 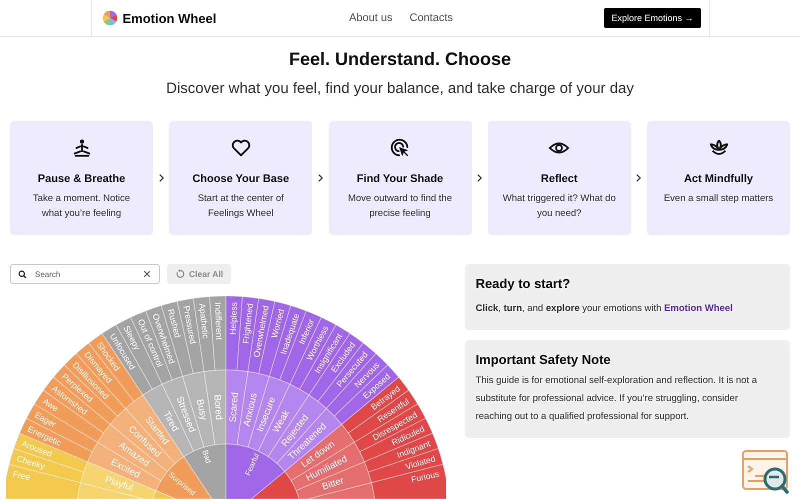 I want to click on search-icon, so click(x=22, y=274).